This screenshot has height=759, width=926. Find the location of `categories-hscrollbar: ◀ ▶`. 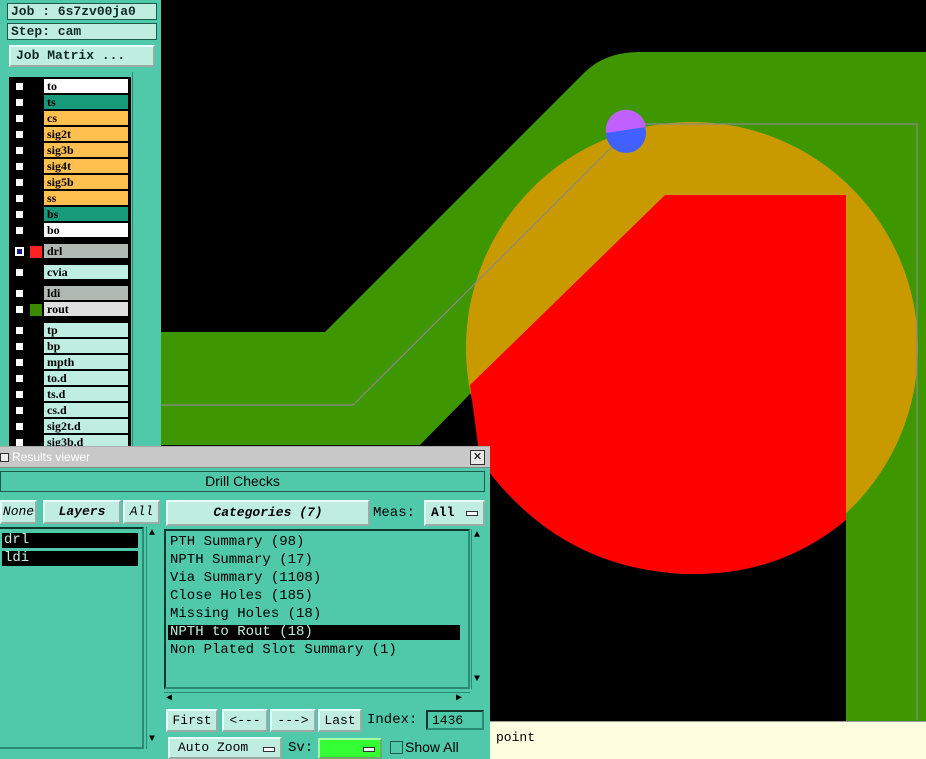

categories-hscrollbar: ◀ ▶ is located at coordinates (317, 698).